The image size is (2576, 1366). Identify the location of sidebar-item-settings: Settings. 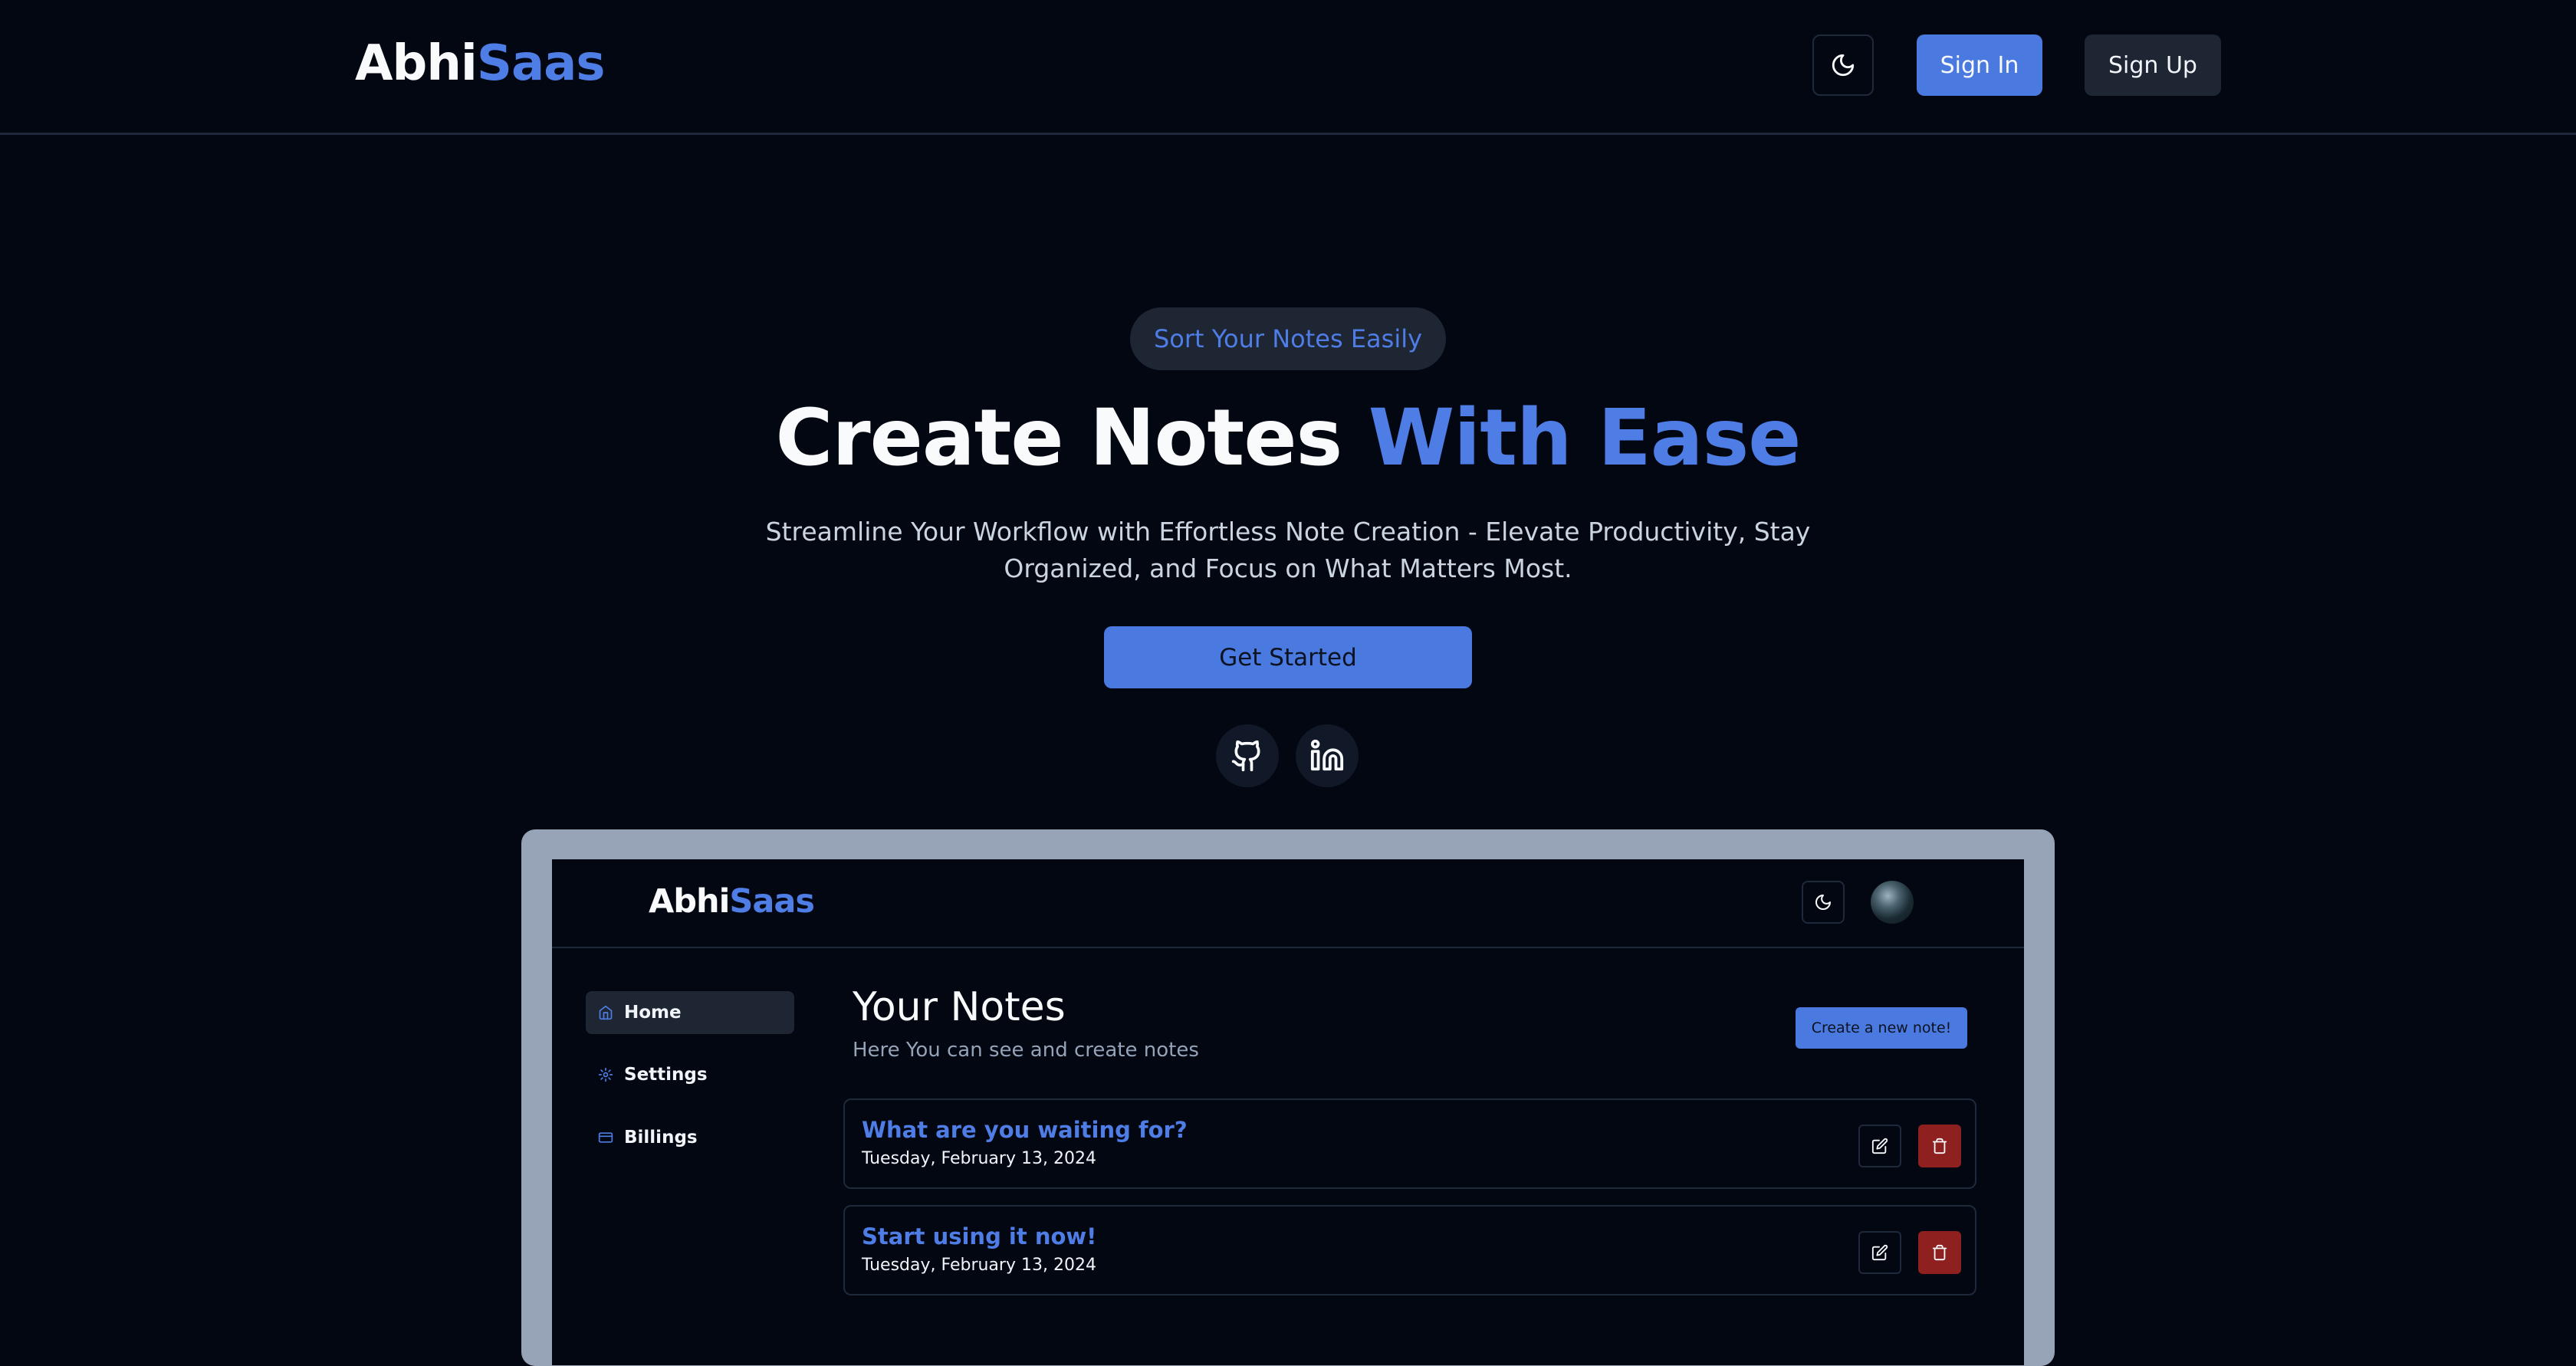
(690, 1074).